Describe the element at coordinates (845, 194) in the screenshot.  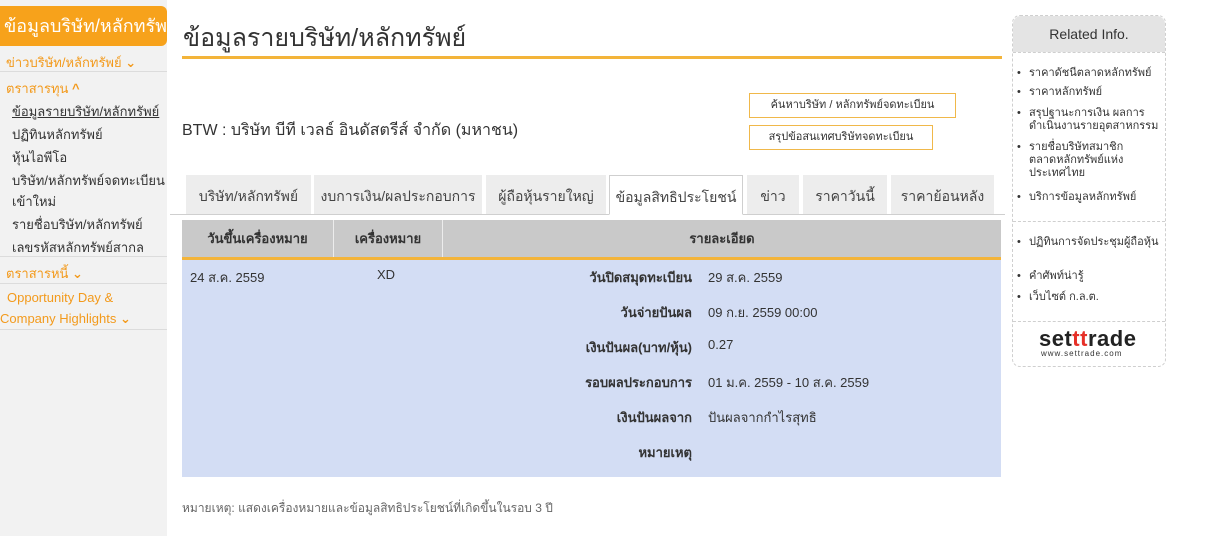
I see `tab-price-today: ราคาวันนี้` at that location.